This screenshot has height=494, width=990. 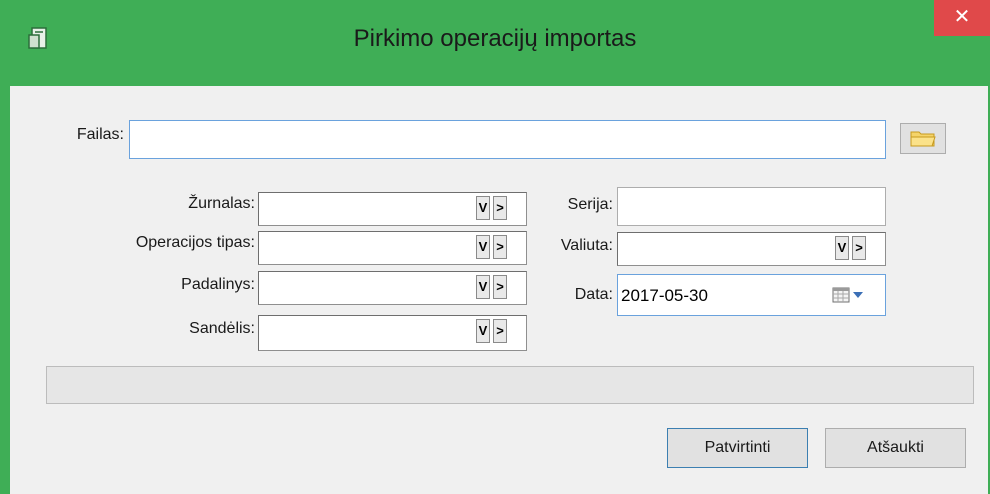 I want to click on valiuta-label: Valiuta:, so click(x=586, y=245).